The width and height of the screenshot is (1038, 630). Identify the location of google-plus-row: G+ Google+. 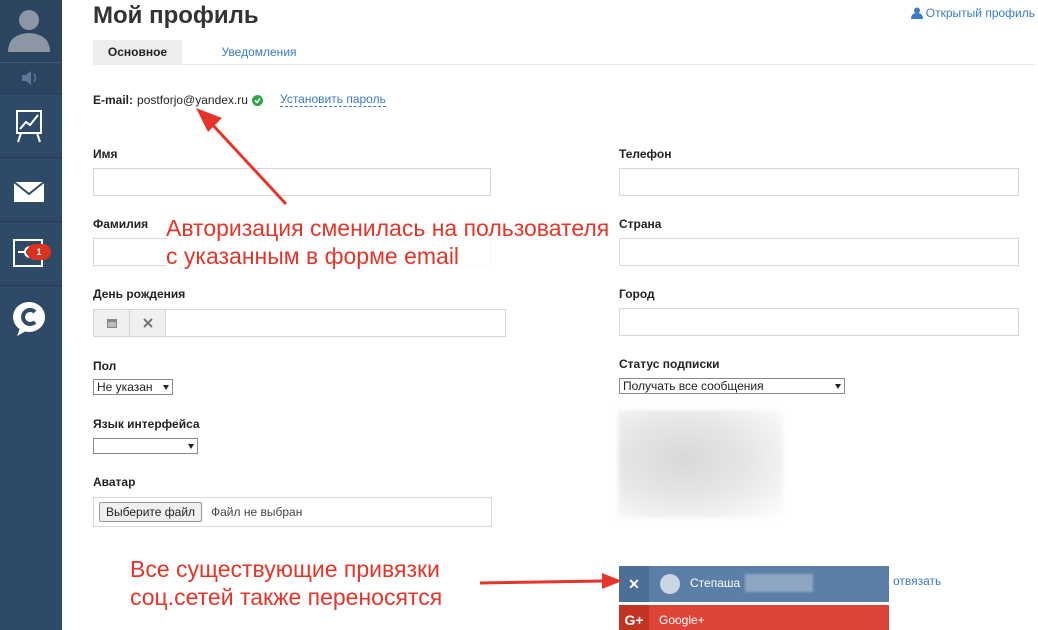
(754, 617).